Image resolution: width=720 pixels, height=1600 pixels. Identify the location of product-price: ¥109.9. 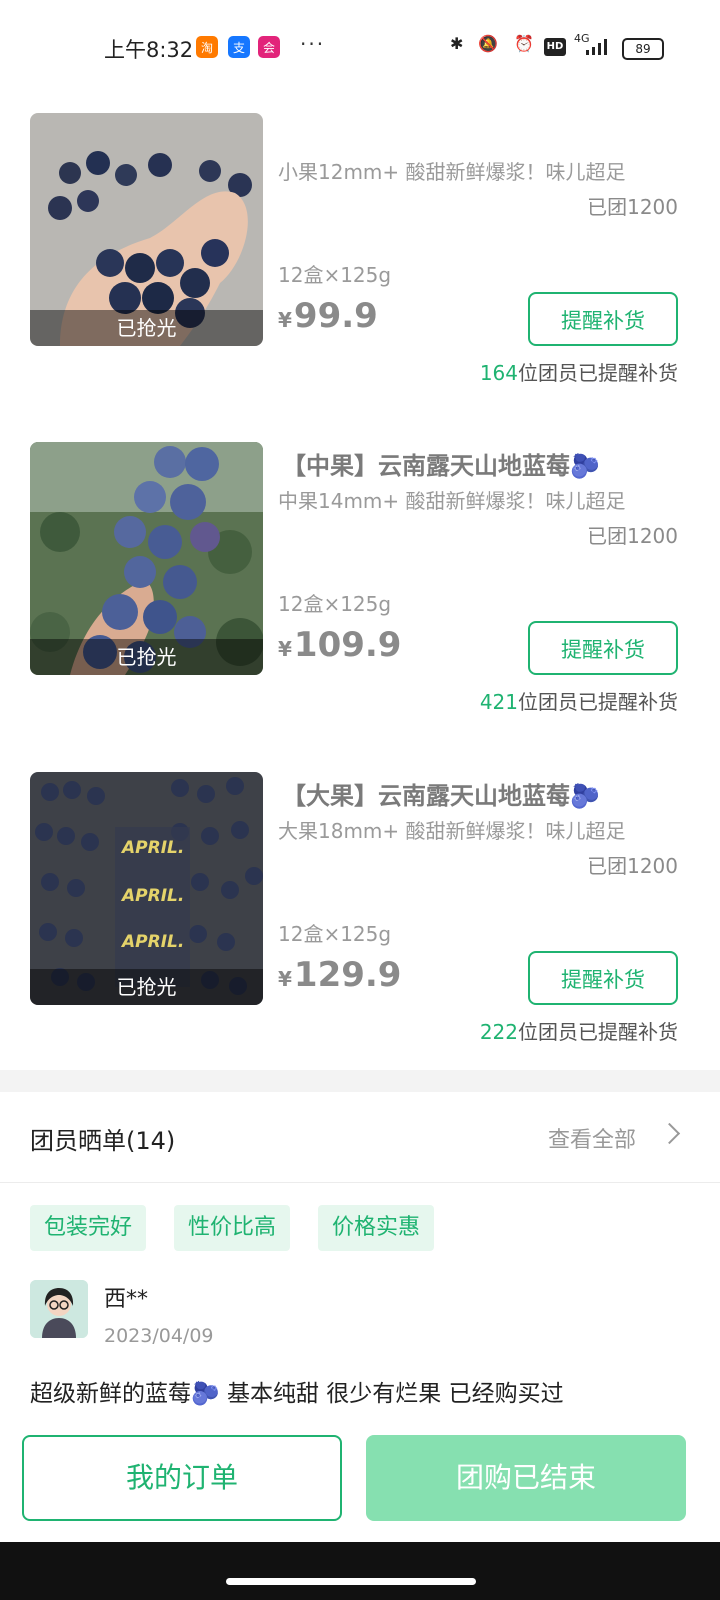
(340, 645).